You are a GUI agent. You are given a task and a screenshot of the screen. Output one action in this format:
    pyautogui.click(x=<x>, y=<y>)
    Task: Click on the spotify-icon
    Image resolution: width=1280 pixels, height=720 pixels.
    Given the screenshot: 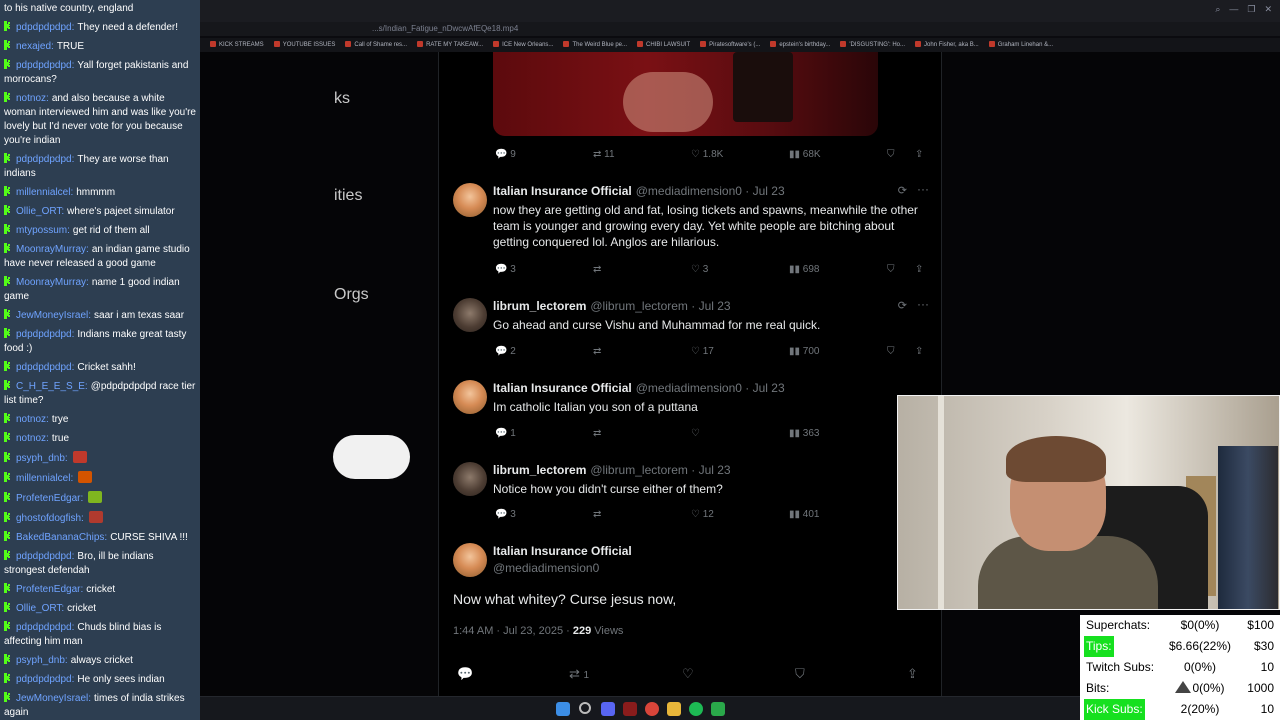 What is the action you would take?
    pyautogui.click(x=696, y=709)
    